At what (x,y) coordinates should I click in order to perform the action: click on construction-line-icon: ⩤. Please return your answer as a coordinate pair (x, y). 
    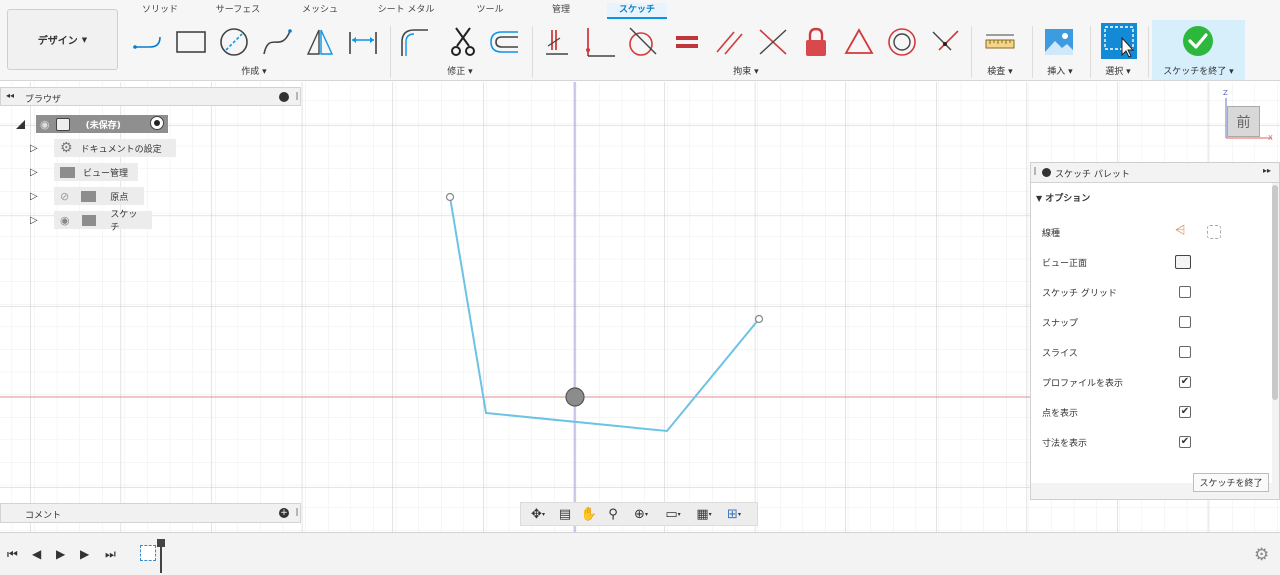
    Looking at the image, I should click on (1180, 230).